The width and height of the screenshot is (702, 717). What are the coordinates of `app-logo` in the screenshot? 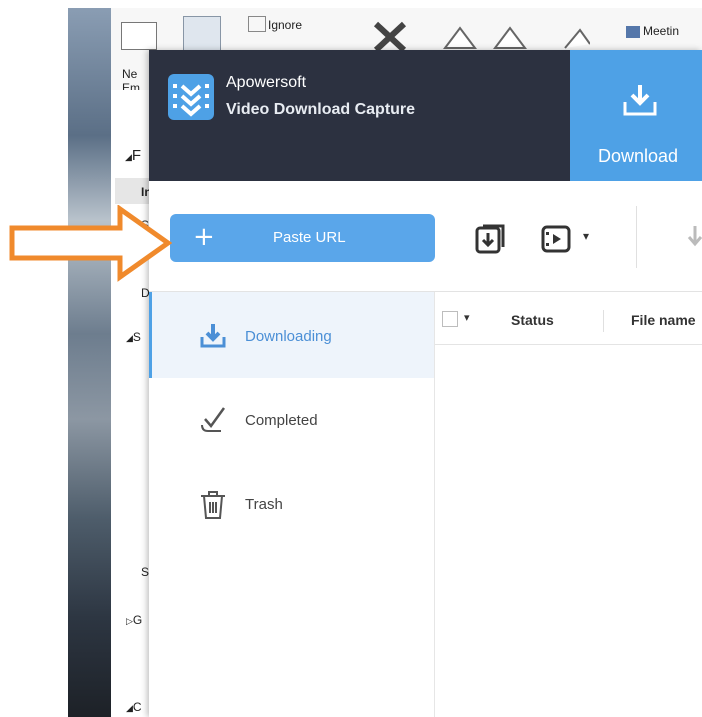 It's located at (191, 97).